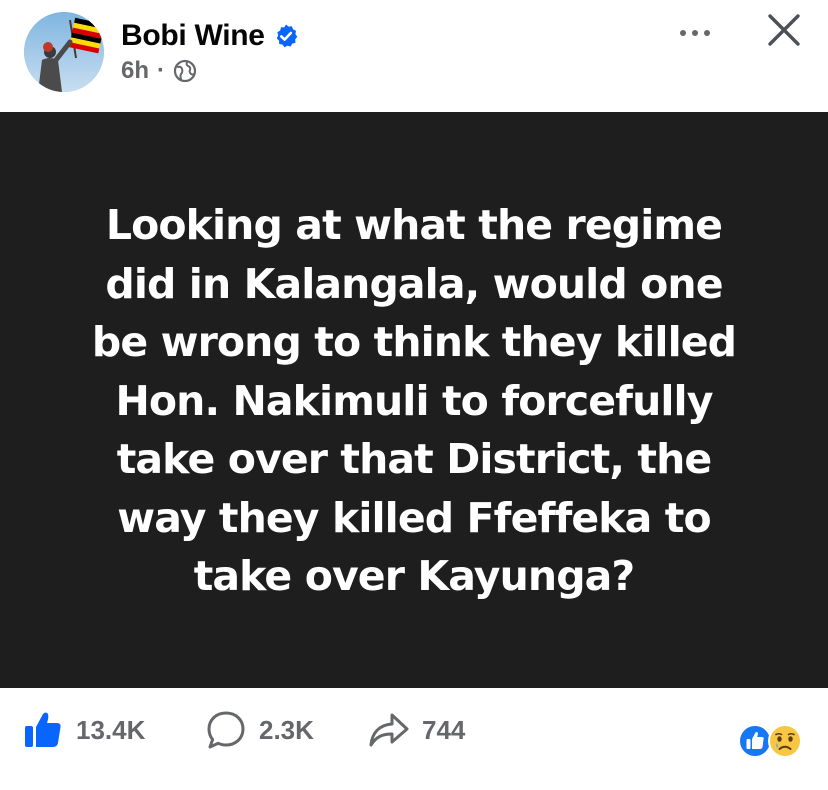 The image size is (828, 790). I want to click on post-text-line: Hon. Nakimuli to forcefully, so click(414, 400).